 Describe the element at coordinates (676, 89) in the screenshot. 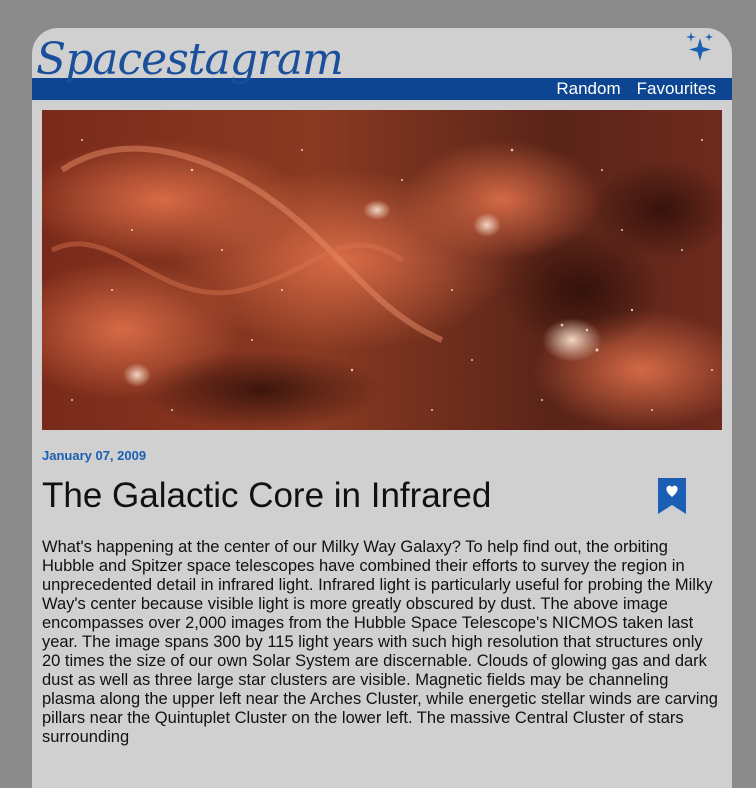

I see `nav-favourites-link: Favourites` at that location.